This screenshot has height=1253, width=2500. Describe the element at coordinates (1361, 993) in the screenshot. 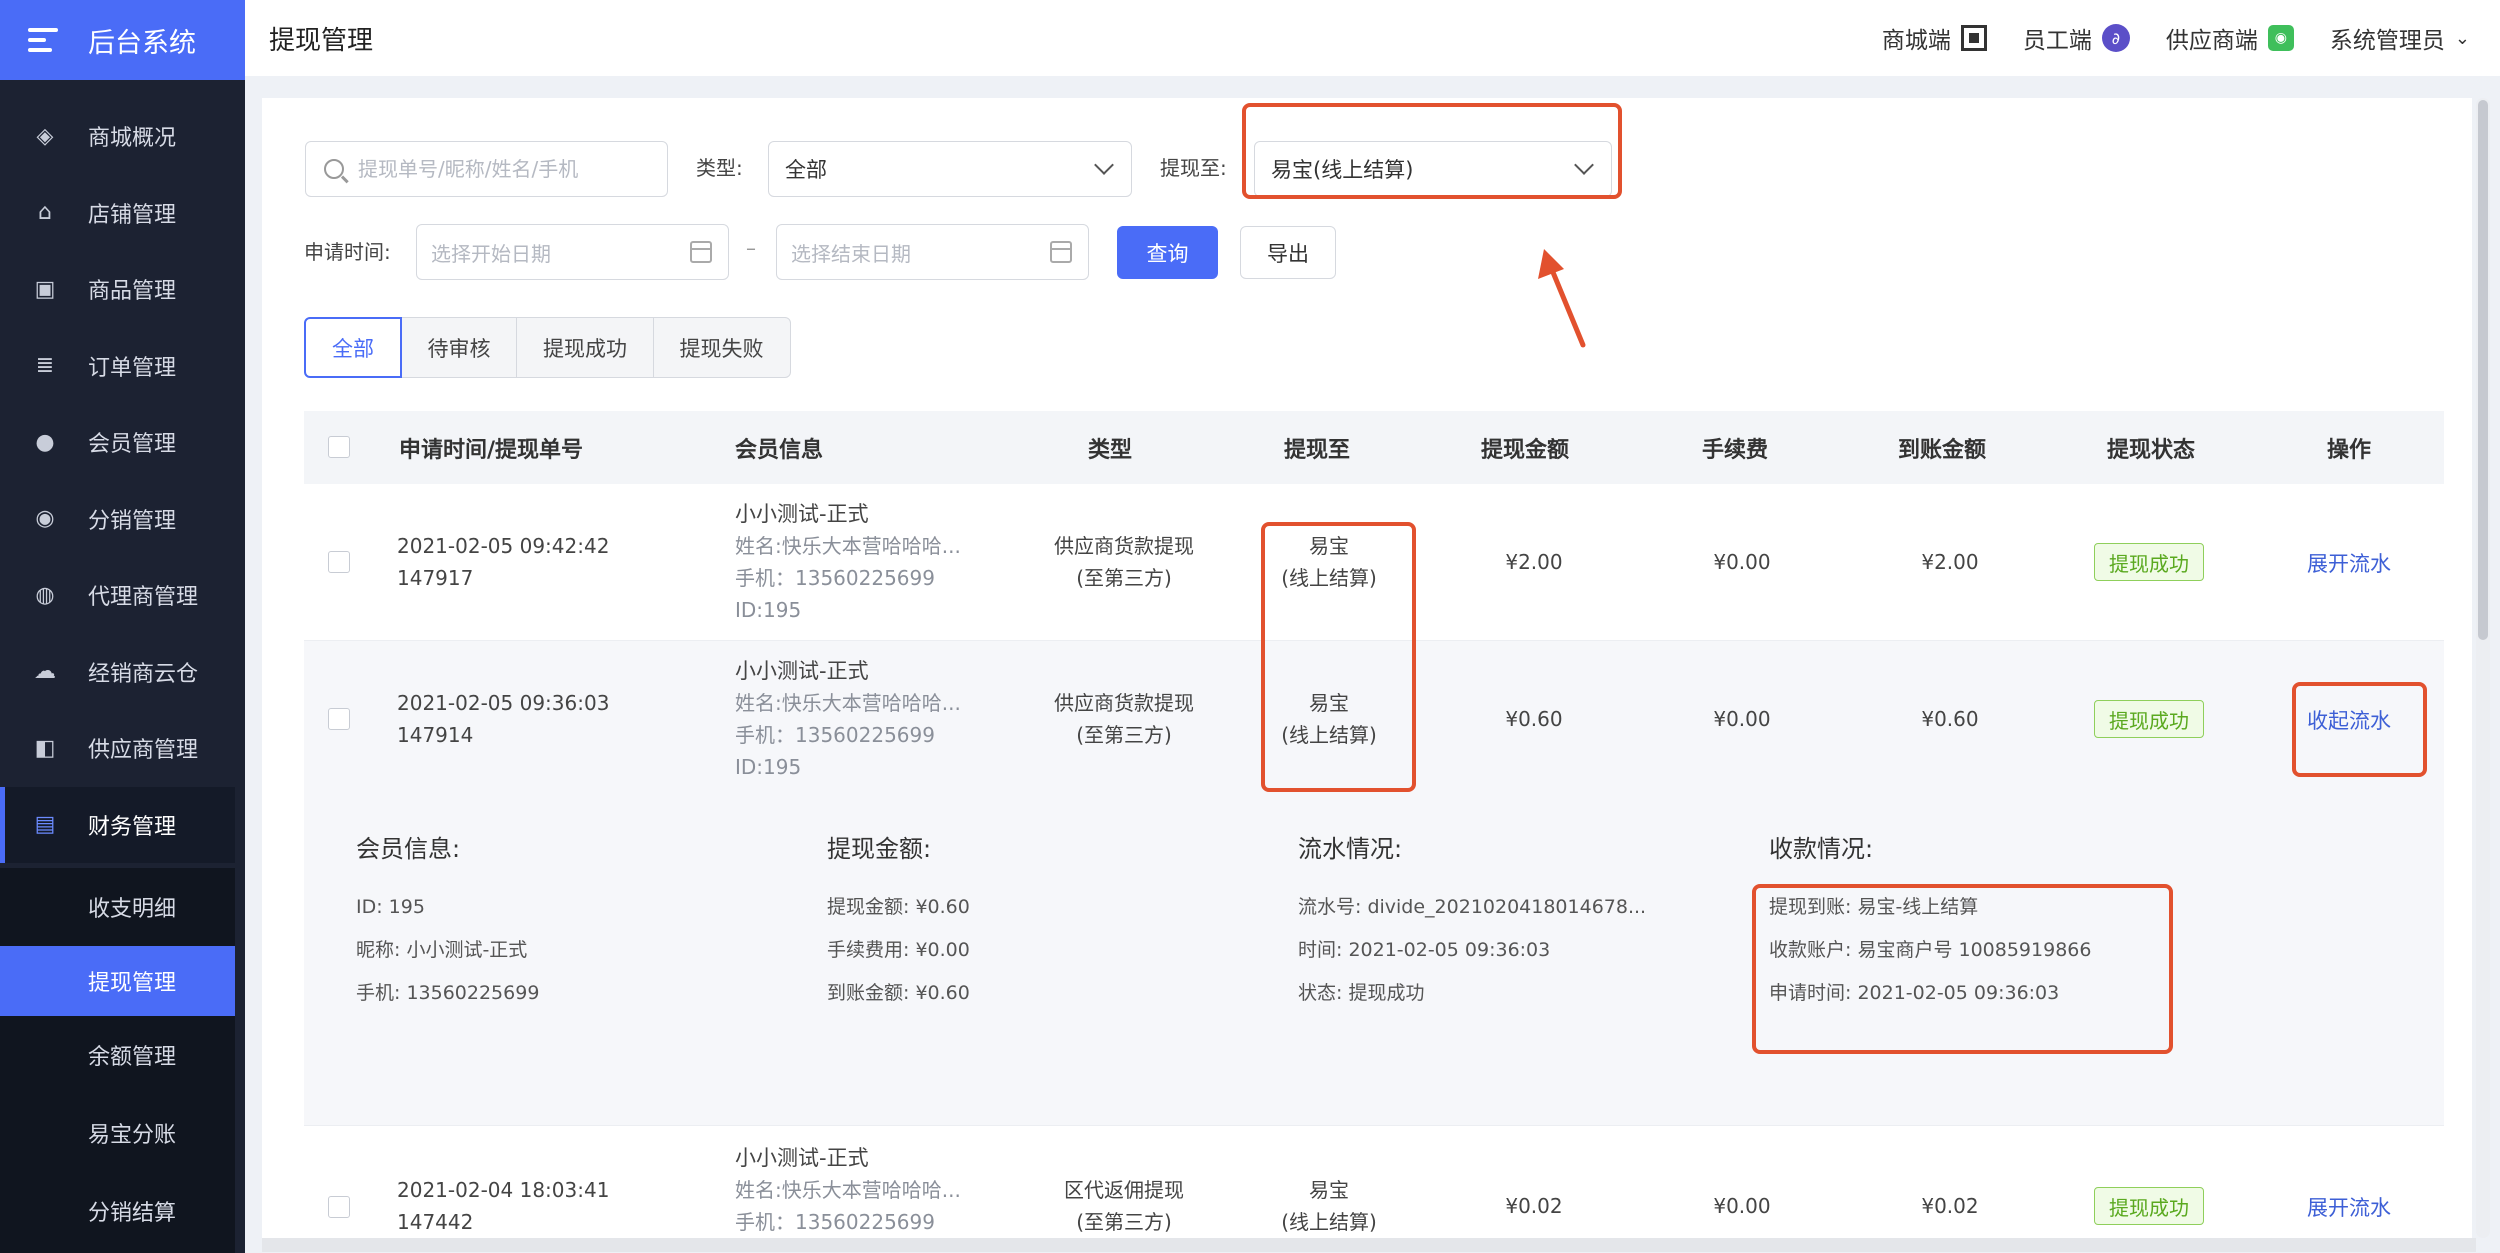

I see `detail-flow-status: 状态: 提现成功` at that location.